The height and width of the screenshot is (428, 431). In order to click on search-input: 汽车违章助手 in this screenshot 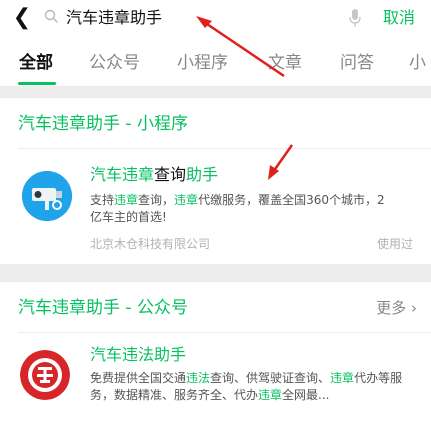, I will do `click(114, 18)`.